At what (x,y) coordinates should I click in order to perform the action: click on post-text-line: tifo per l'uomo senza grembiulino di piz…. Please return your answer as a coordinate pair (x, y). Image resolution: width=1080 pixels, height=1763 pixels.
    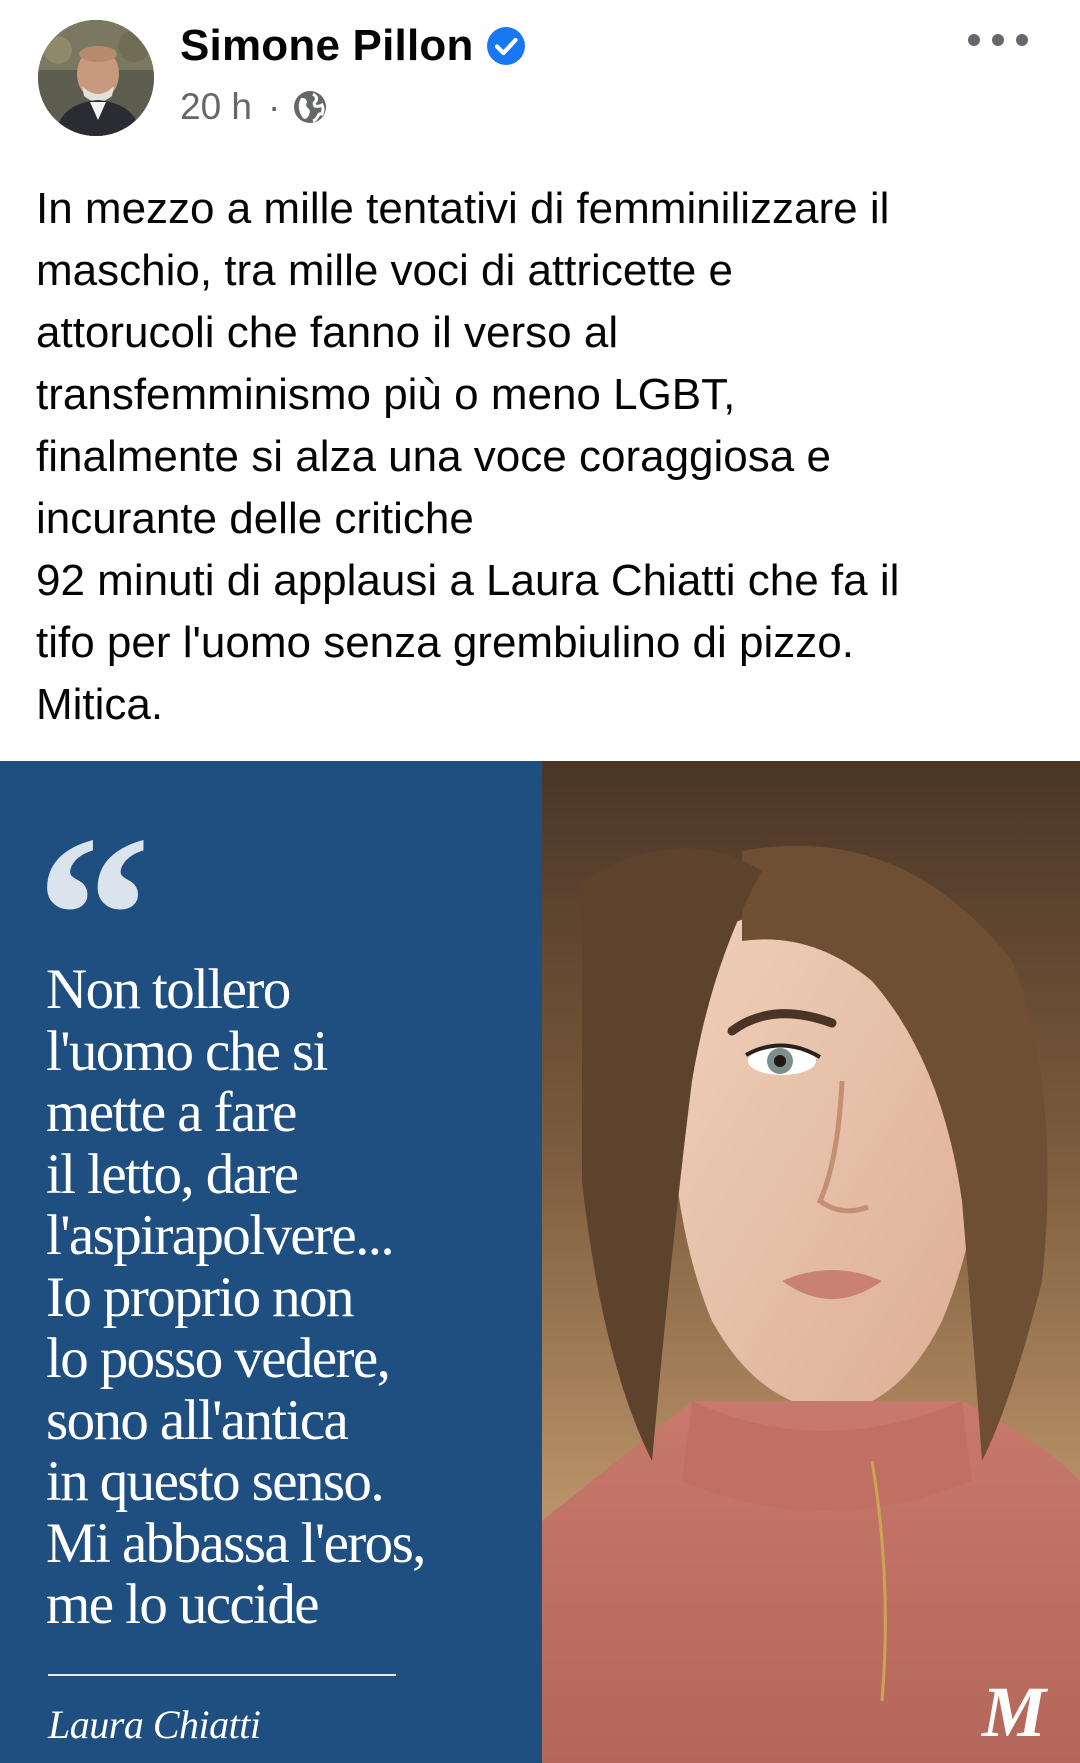
    Looking at the image, I should click on (445, 642).